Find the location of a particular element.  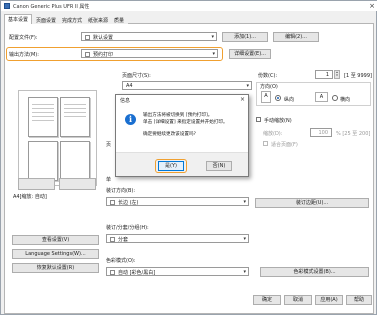

tab-strip: 基本设置 页面设置 完成方式 纸张来源 质量 is located at coordinates (189, 19).